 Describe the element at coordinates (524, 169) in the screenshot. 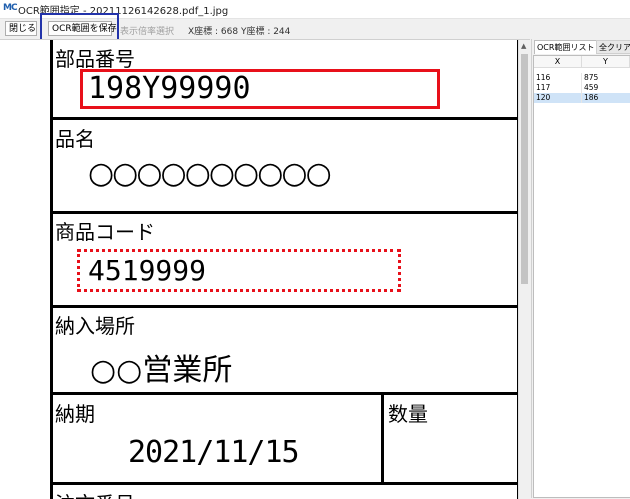

I see `scrollbar-thumb` at that location.